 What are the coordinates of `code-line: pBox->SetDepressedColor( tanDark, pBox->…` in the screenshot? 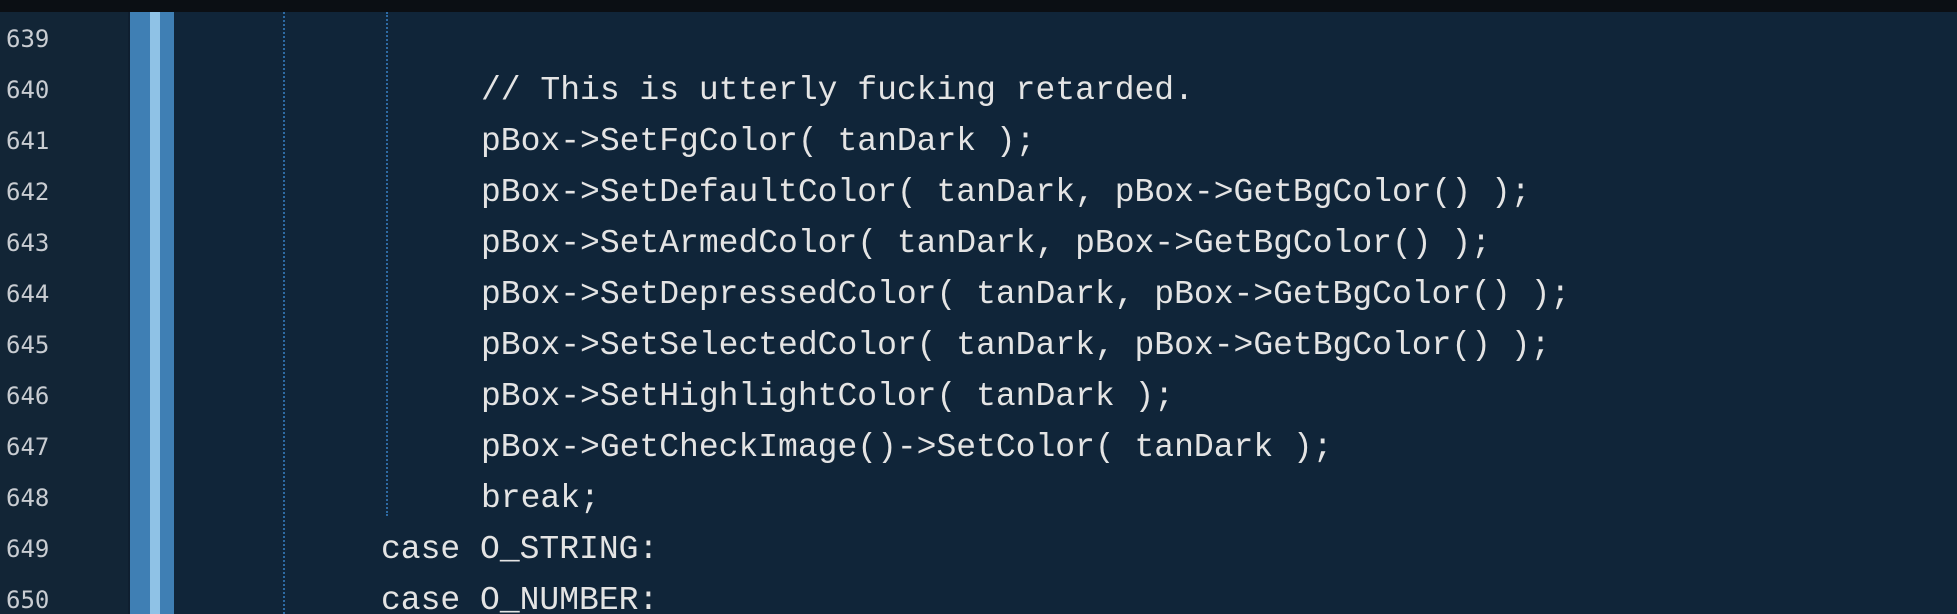 It's located at (1025, 294).